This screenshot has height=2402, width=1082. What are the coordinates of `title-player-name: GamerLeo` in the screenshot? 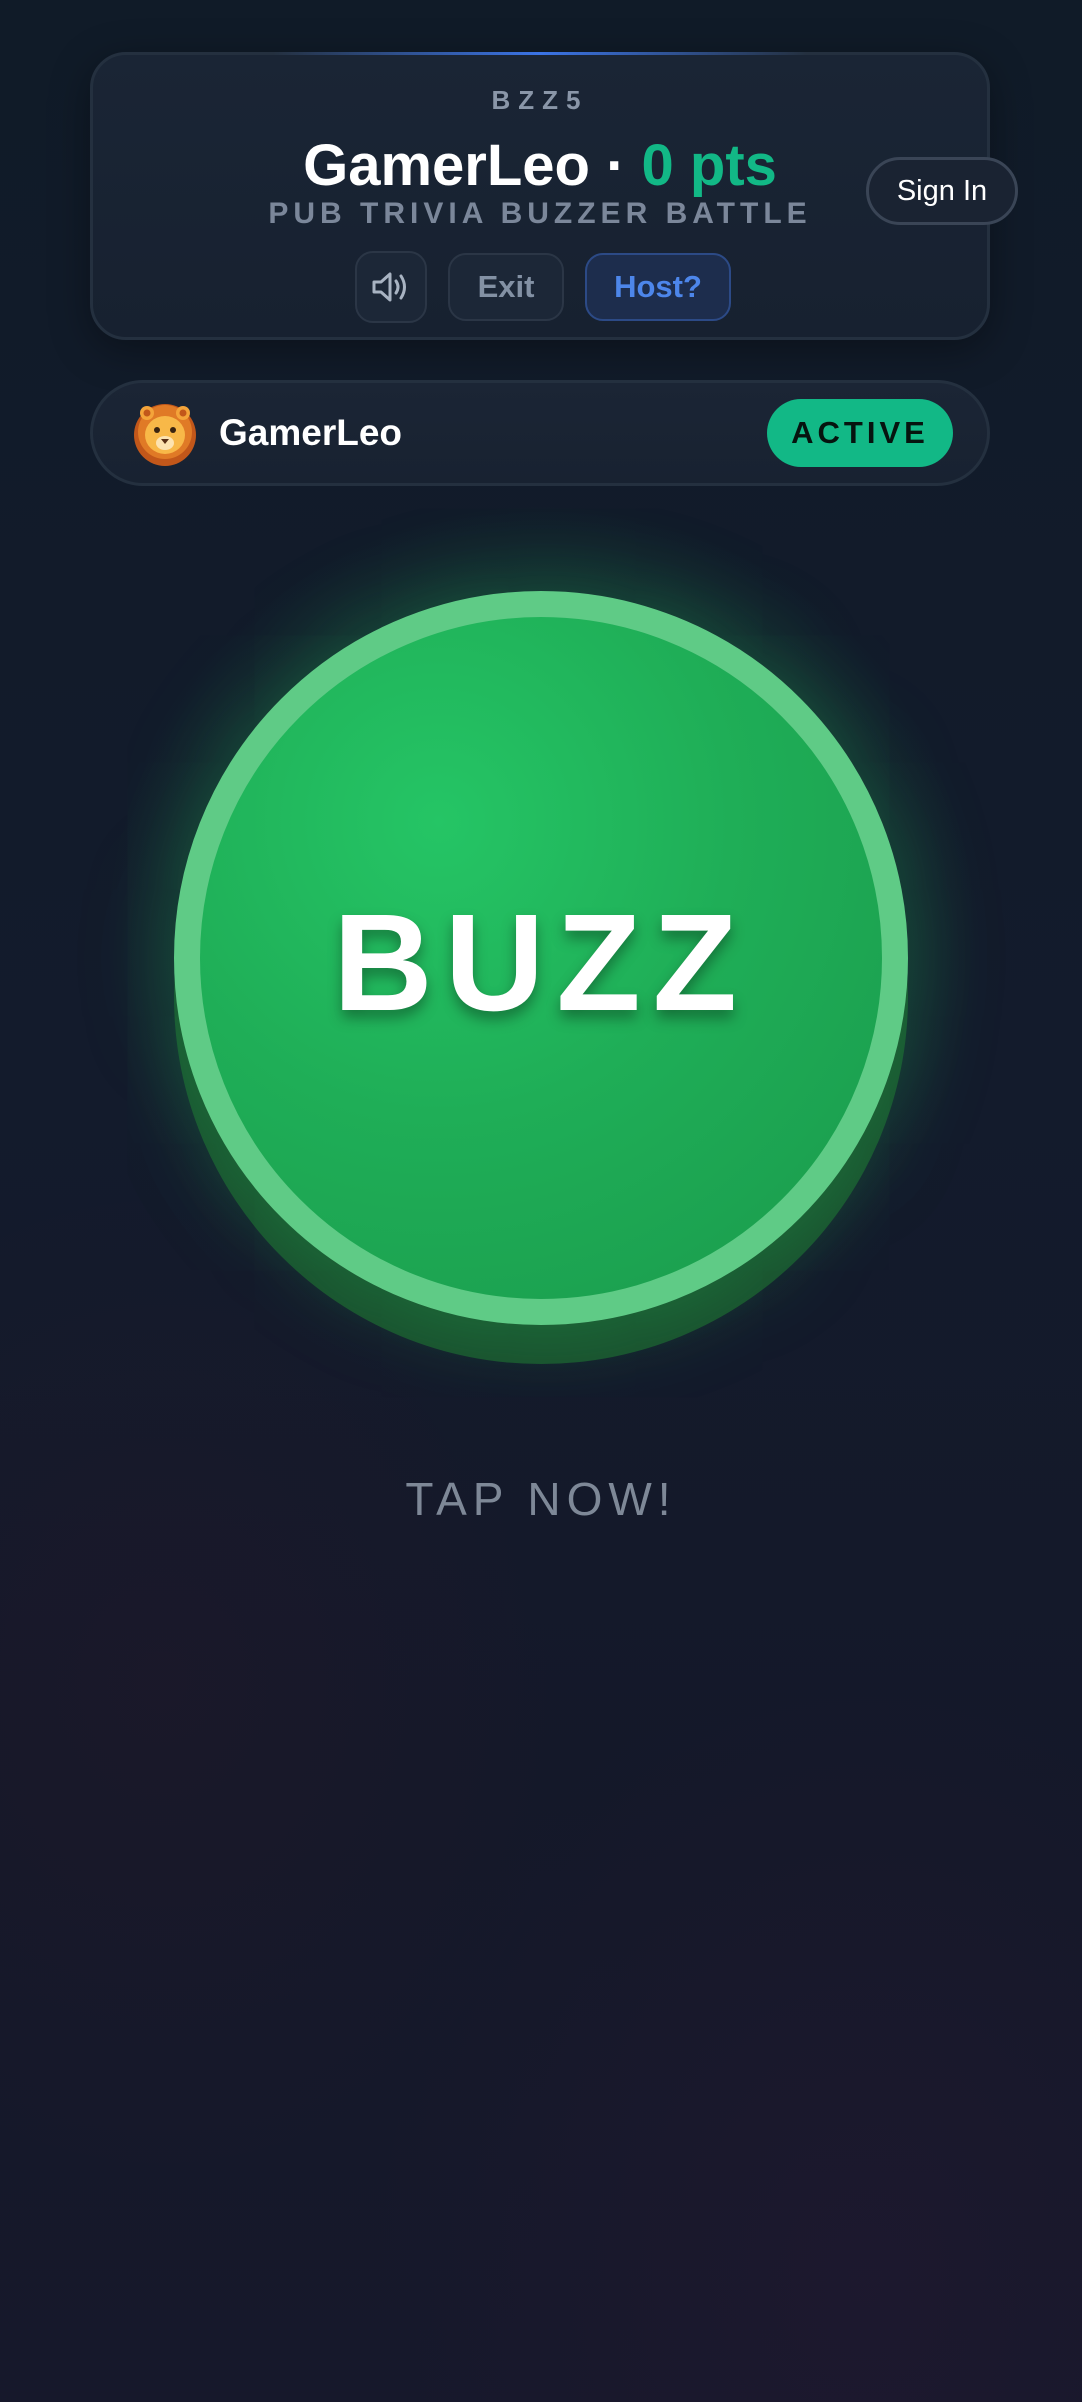 It's located at (446, 165).